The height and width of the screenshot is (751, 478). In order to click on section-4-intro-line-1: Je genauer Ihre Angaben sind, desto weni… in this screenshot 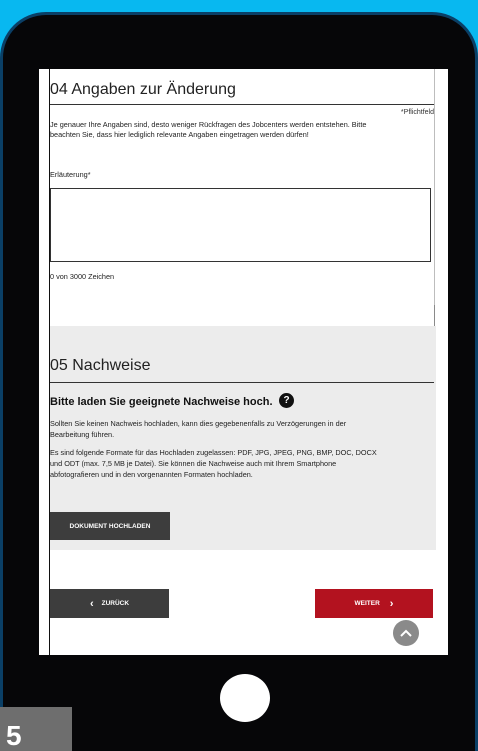, I will do `click(208, 124)`.